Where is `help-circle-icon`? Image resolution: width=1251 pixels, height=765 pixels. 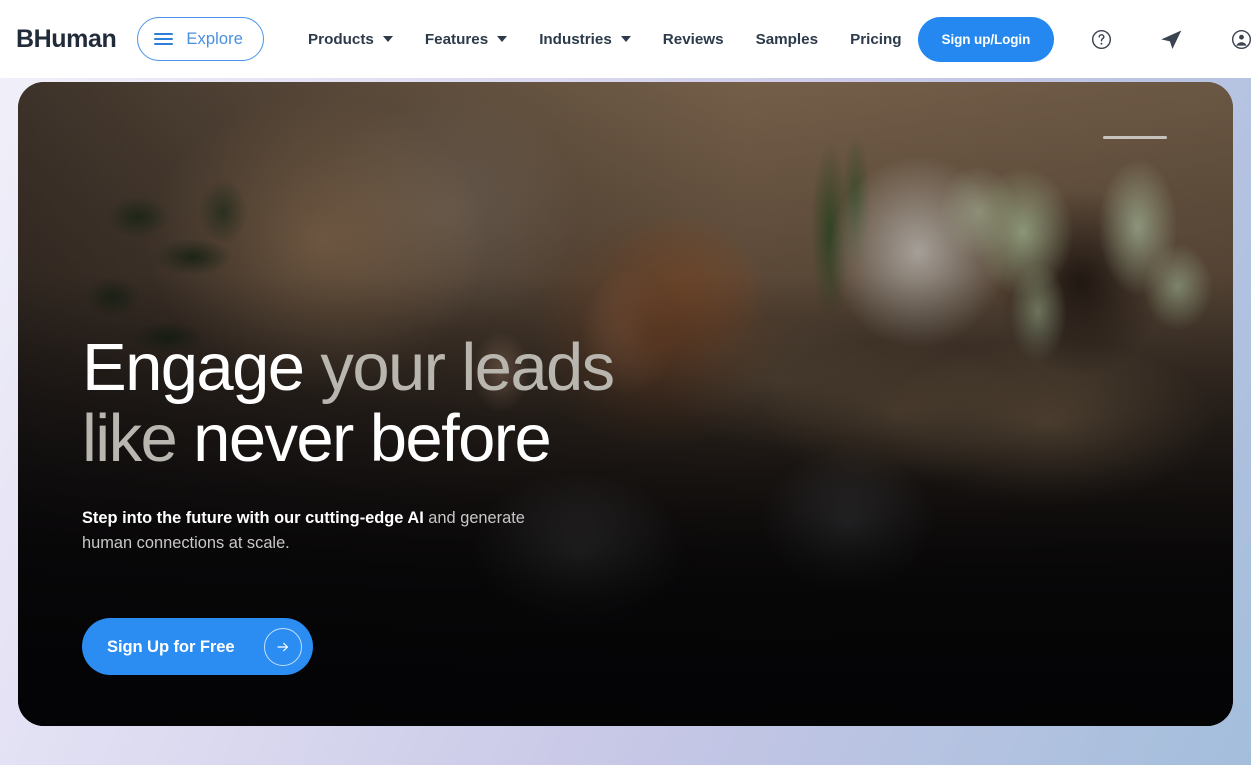 help-circle-icon is located at coordinates (1101, 39).